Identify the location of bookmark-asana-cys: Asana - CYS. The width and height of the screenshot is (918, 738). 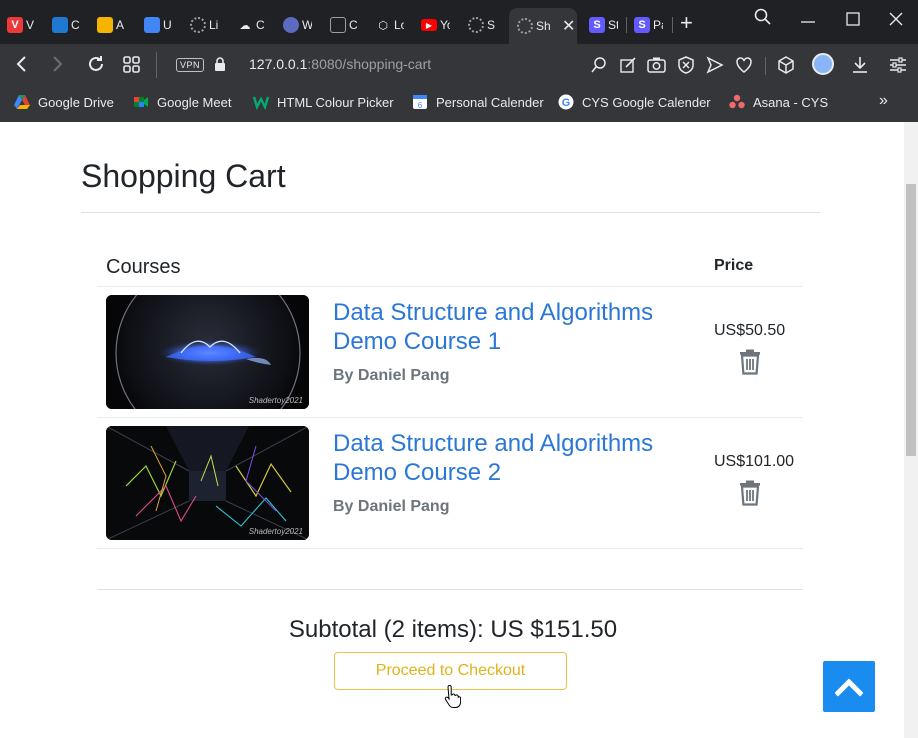
(778, 102).